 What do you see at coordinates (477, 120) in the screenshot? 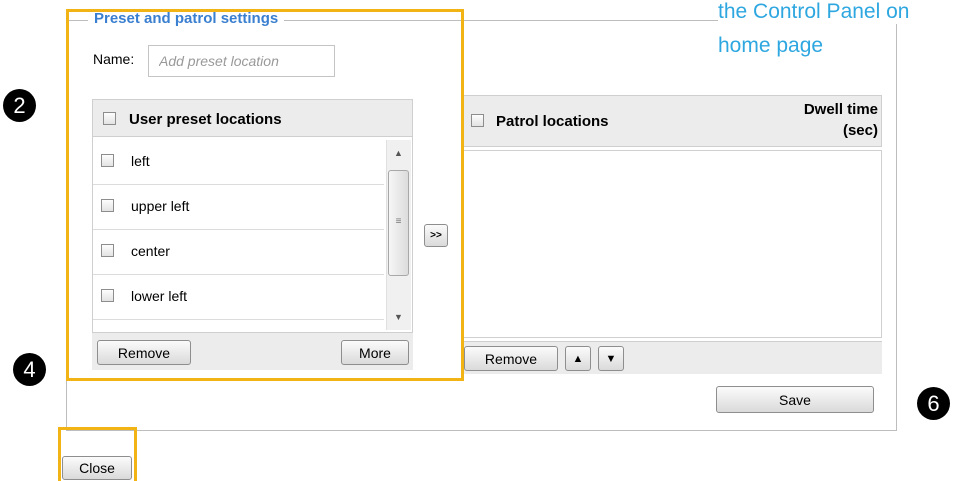
I see `select-all-patrol-checkbox` at bounding box center [477, 120].